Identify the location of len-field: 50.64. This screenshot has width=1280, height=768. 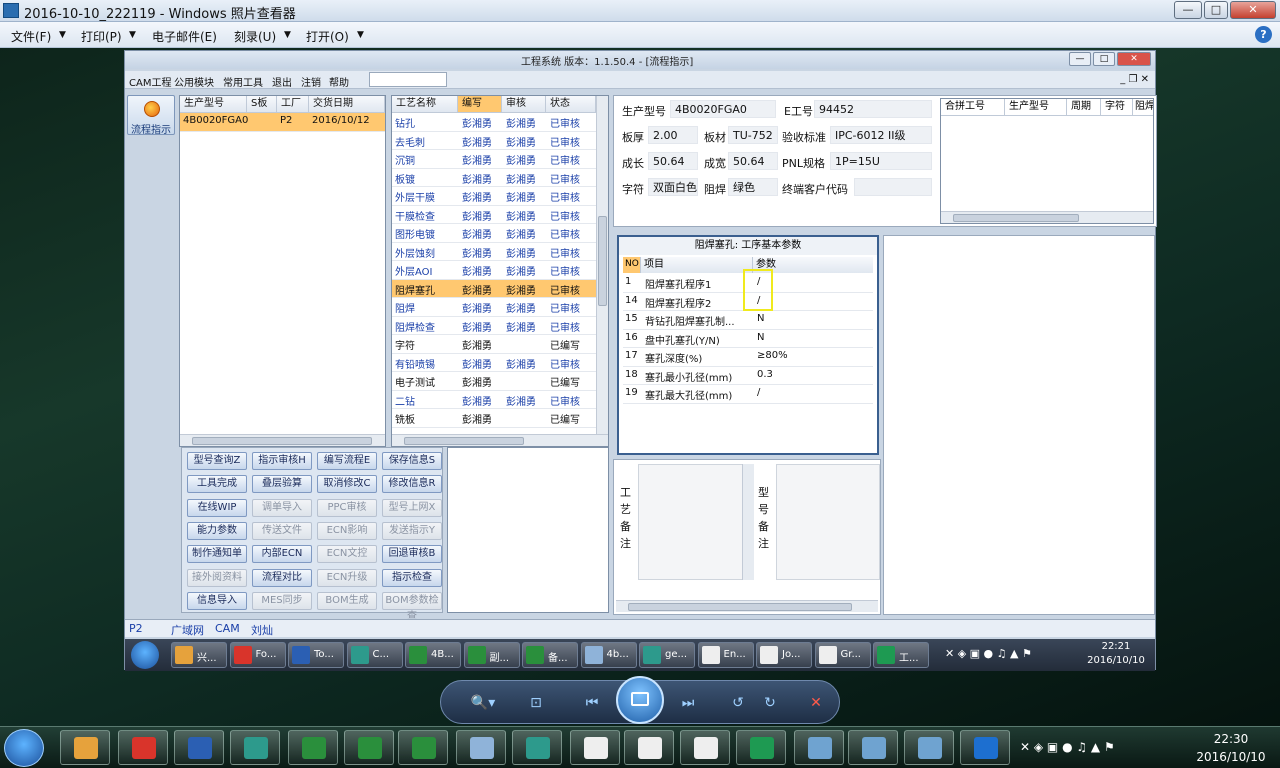
(673, 161).